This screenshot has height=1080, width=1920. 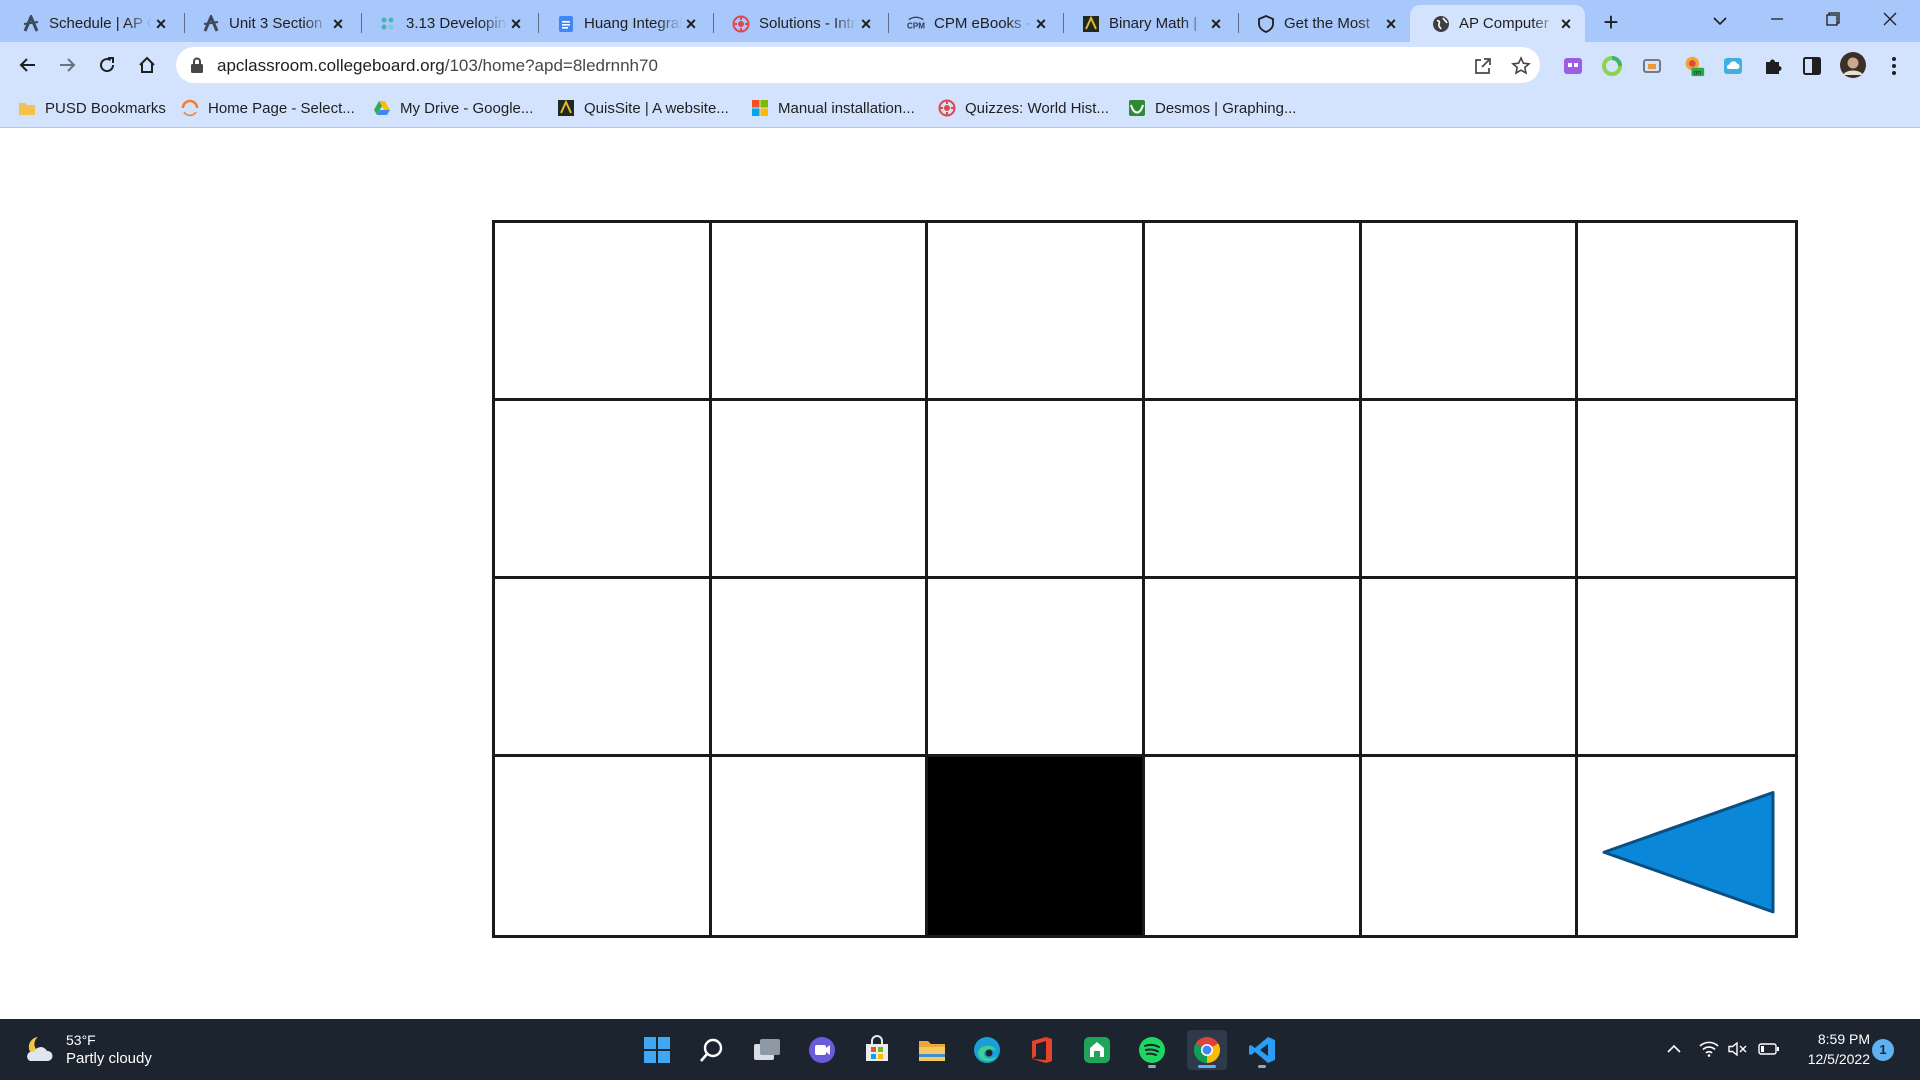 I want to click on back-button, so click(x=28, y=65).